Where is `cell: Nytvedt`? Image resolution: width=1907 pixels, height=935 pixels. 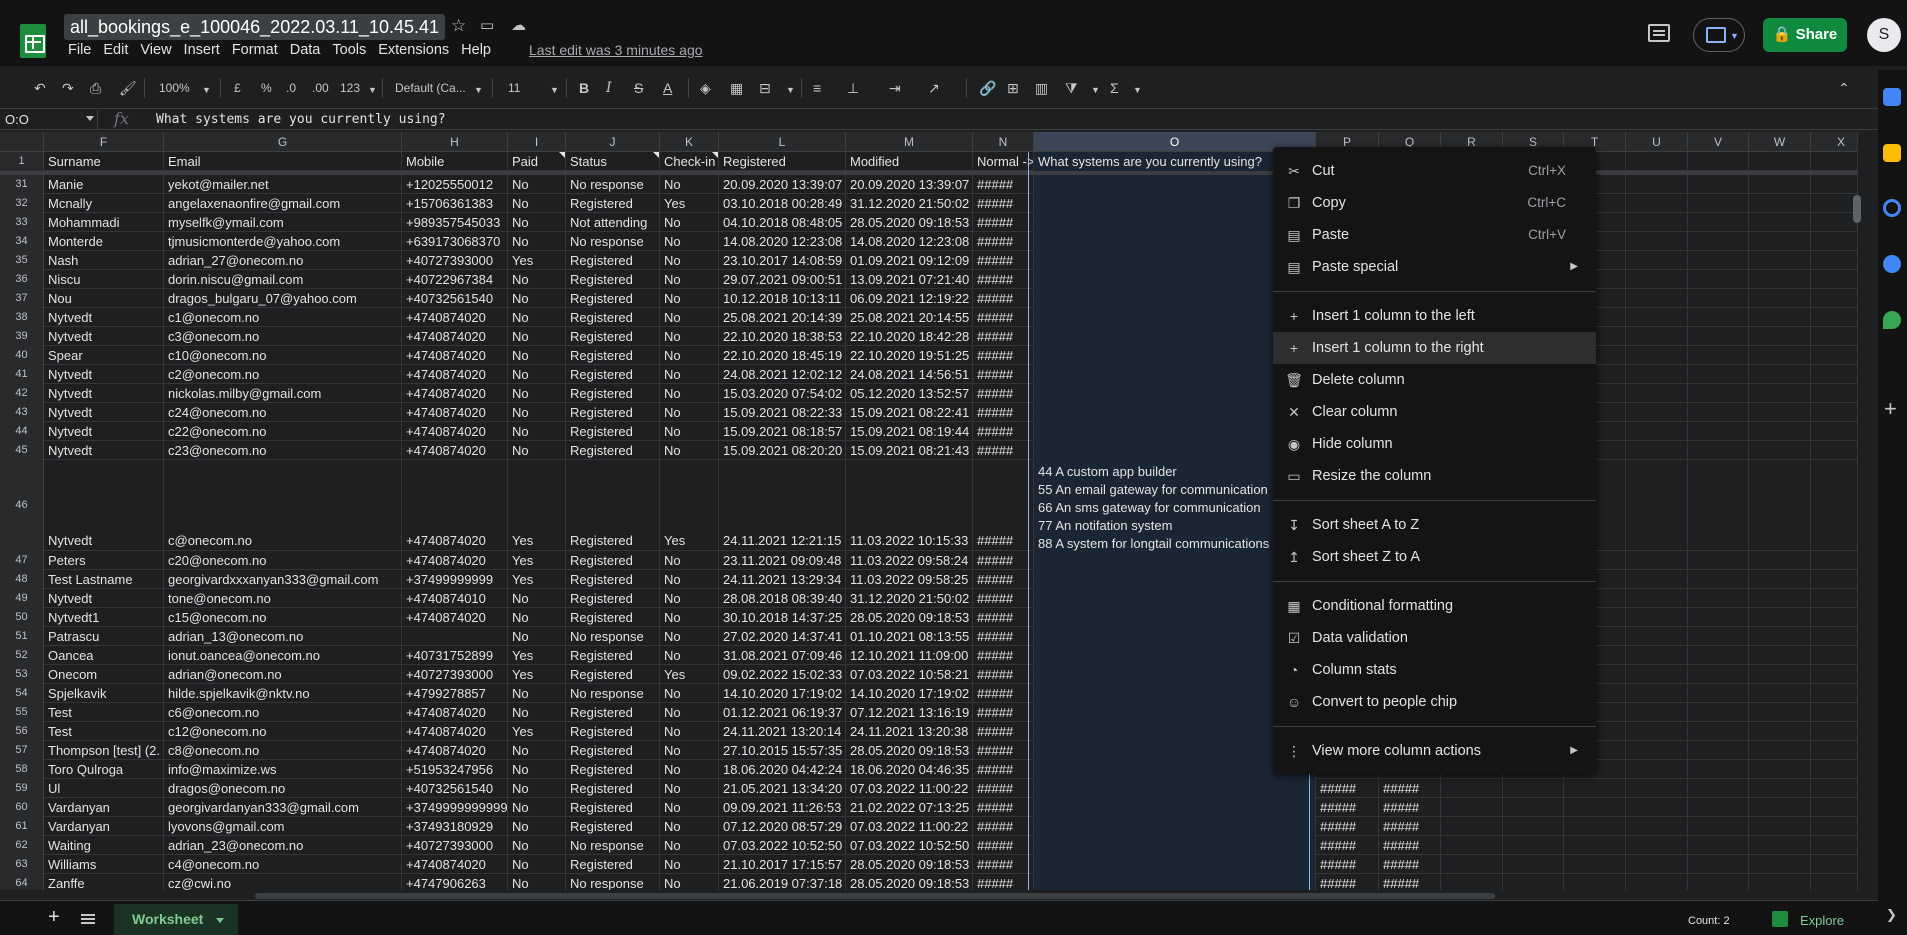
cell: Nytvedt is located at coordinates (104, 598).